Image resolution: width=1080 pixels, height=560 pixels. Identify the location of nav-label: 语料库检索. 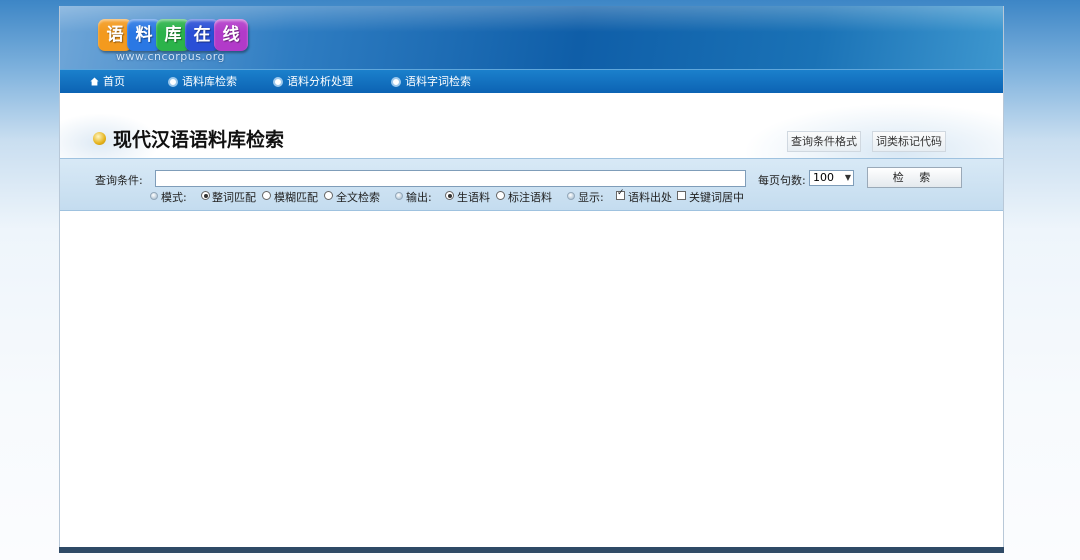
(209, 81).